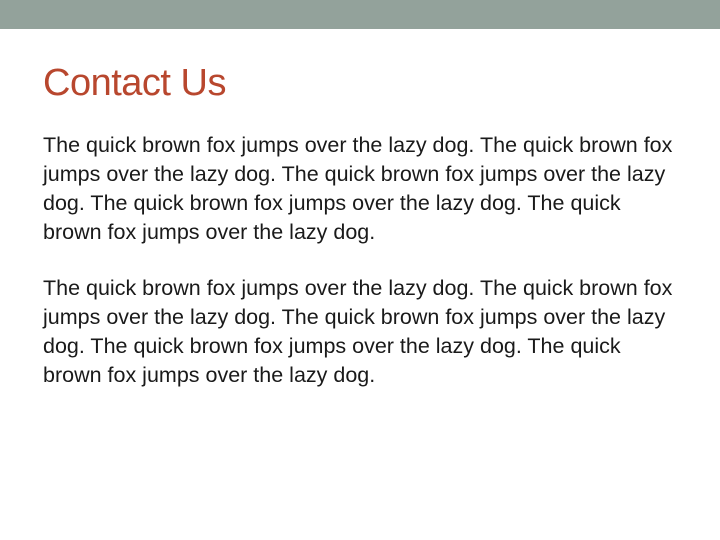 This screenshot has width=720, height=540. What do you see at coordinates (134, 83) in the screenshot?
I see `slide-title: Contact Us` at bounding box center [134, 83].